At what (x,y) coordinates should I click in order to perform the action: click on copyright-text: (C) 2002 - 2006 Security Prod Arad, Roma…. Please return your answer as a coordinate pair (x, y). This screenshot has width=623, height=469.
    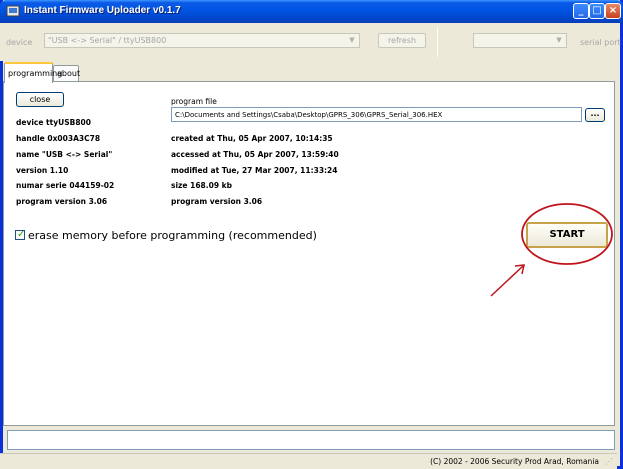
    Looking at the image, I should click on (514, 461).